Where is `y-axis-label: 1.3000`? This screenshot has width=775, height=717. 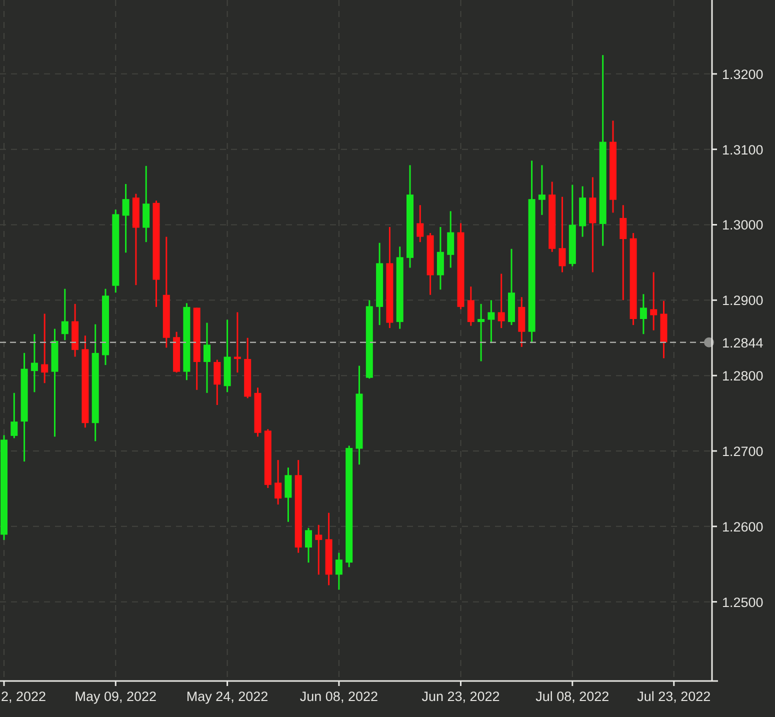
y-axis-label: 1.3000 is located at coordinates (743, 225).